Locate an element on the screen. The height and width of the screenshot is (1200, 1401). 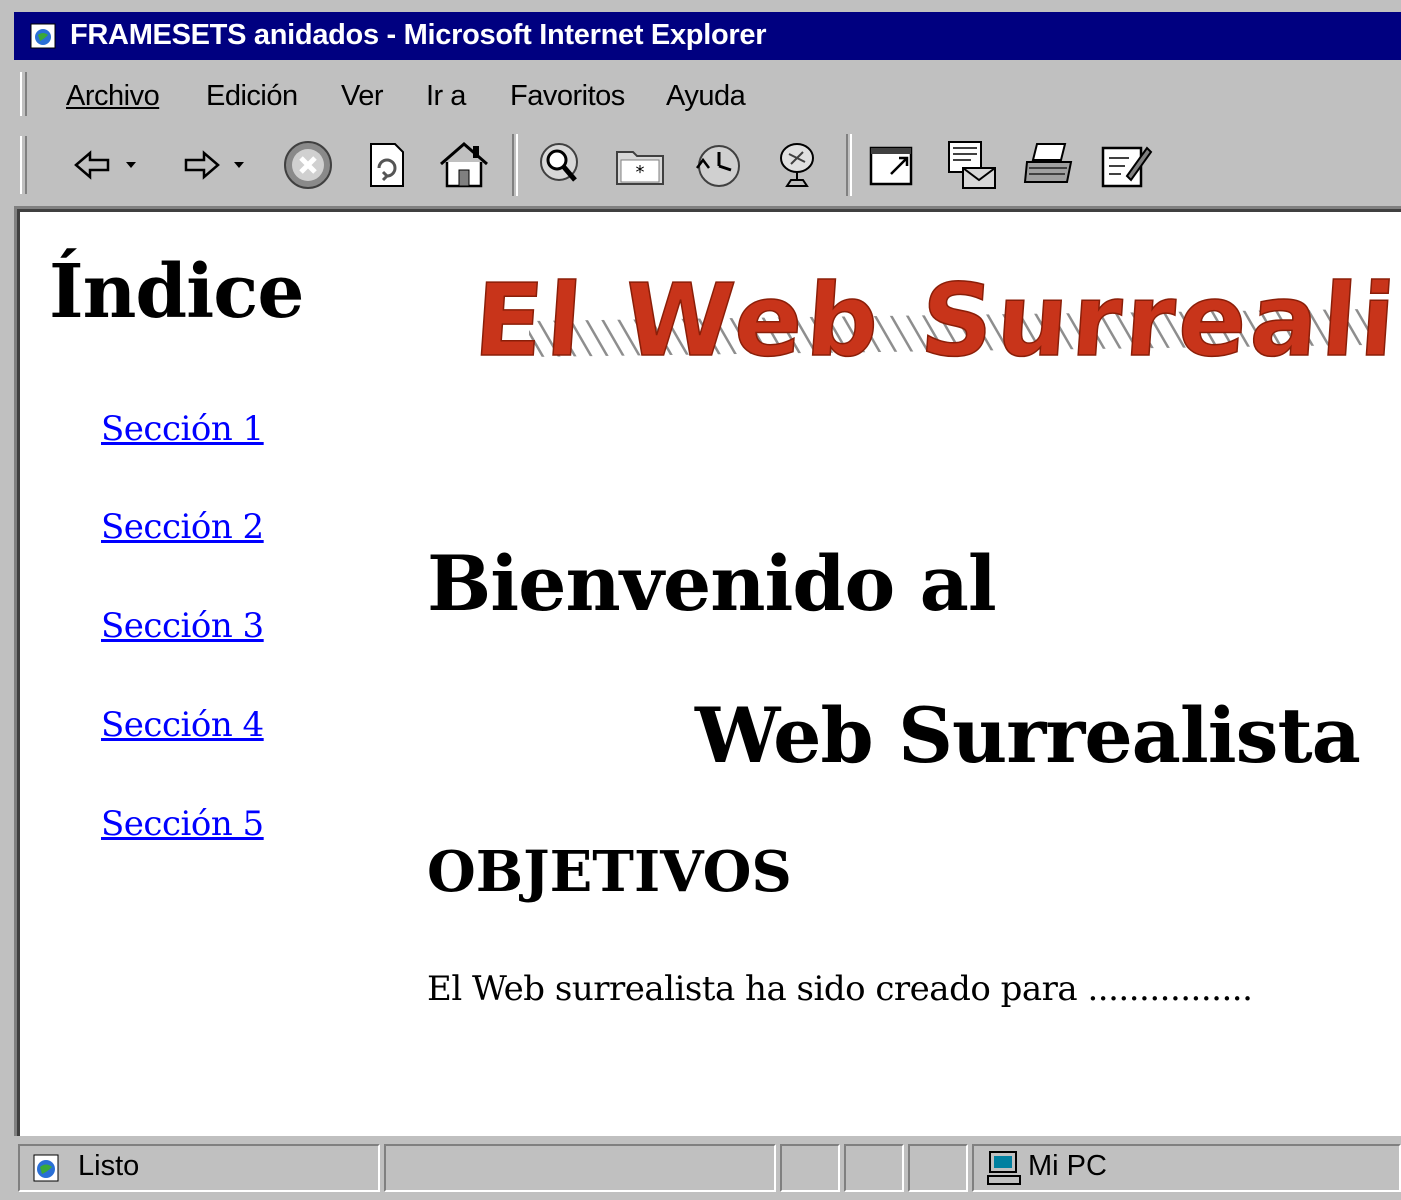
mail-icon is located at coordinates (972, 165).